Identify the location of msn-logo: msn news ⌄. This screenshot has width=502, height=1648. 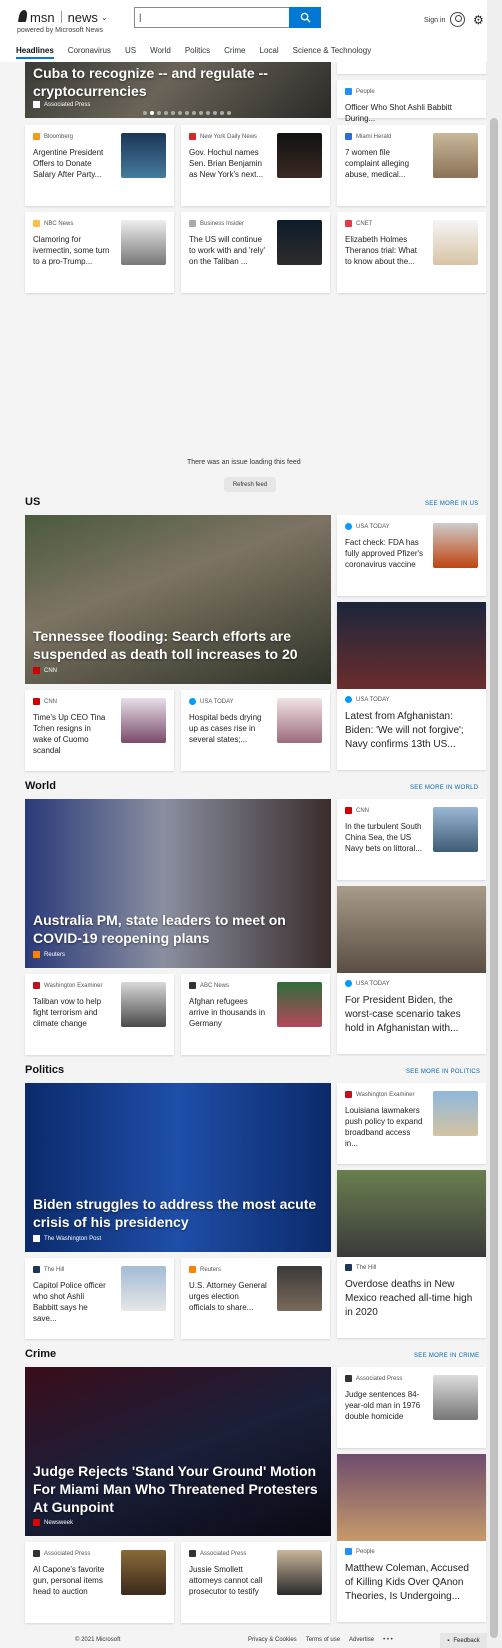
(62, 17).